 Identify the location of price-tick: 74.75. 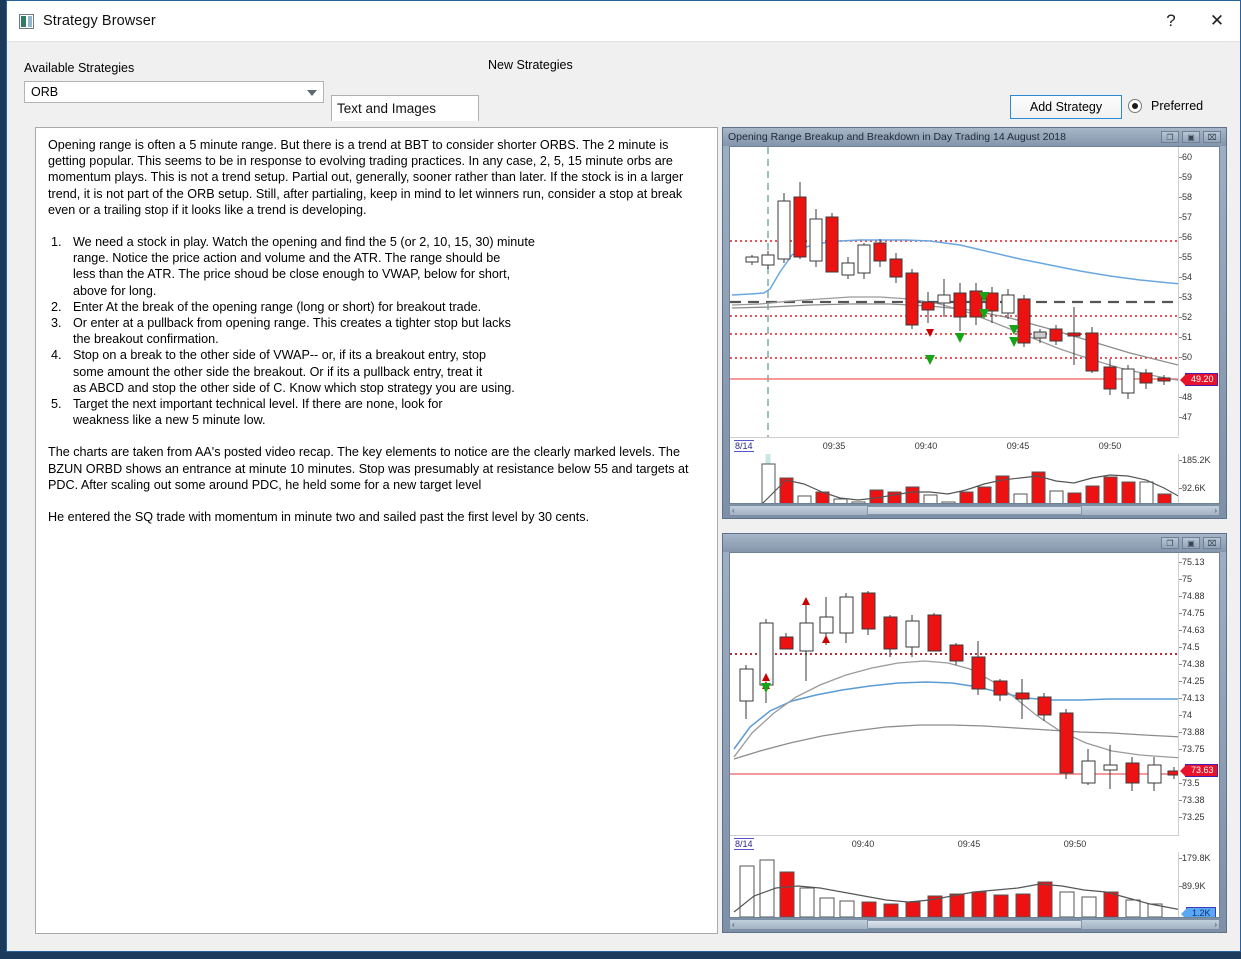
(1193, 613).